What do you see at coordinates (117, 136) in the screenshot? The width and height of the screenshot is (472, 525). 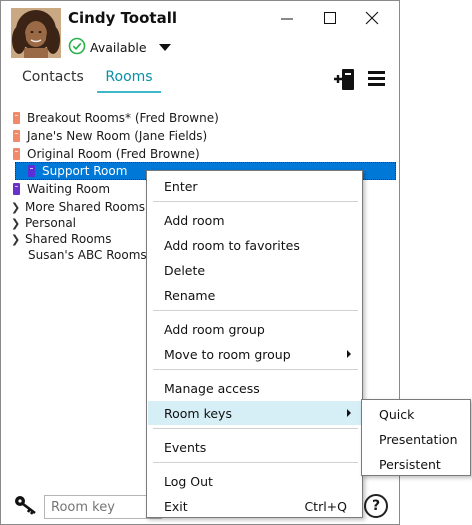 I see `room-label: Jane's New Room (Jane Fields)` at bounding box center [117, 136].